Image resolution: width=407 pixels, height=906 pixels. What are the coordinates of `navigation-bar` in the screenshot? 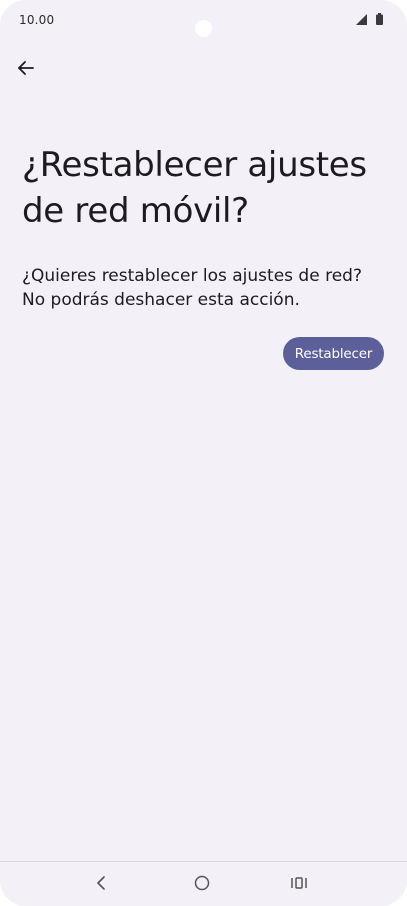 It's located at (203, 883).